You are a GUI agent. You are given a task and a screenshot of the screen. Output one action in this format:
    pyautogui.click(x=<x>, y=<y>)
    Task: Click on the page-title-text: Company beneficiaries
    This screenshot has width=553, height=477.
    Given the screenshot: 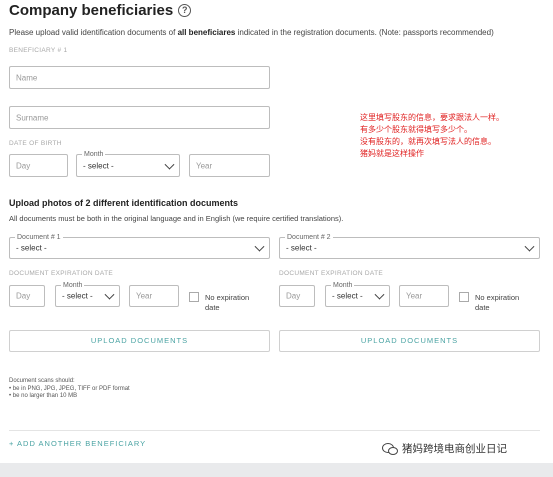 What is the action you would take?
    pyautogui.click(x=91, y=10)
    